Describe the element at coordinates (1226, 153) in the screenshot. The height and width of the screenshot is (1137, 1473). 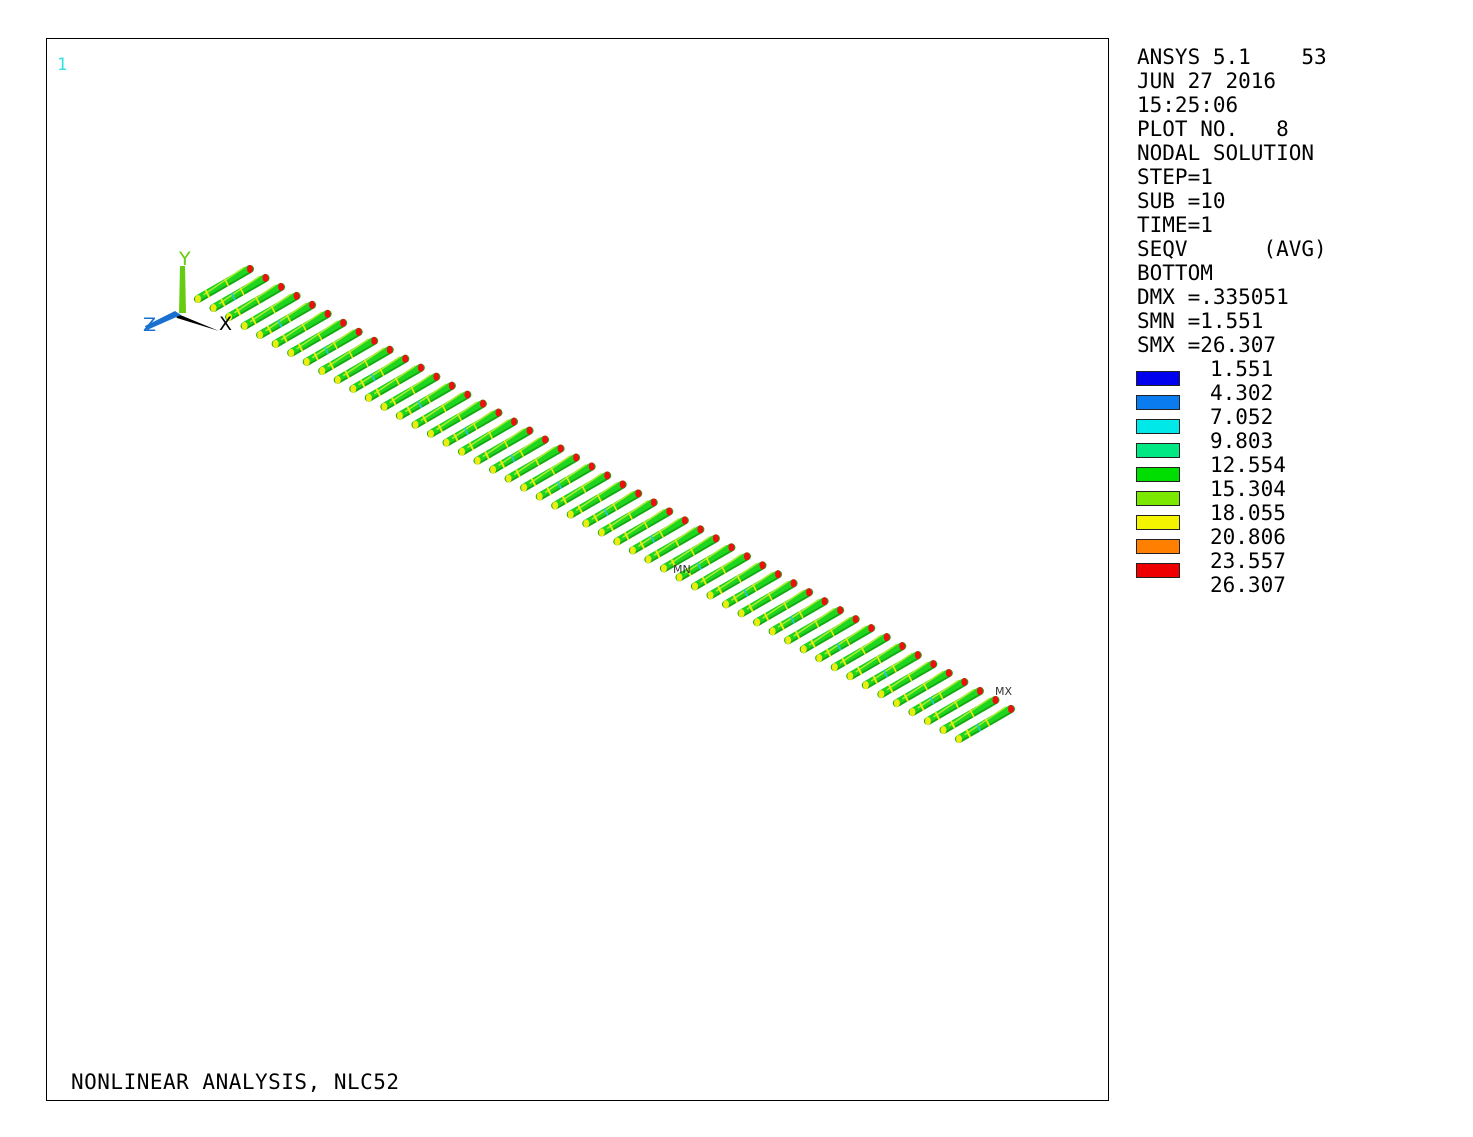
I see `info-line: NODAL SOLUTION` at that location.